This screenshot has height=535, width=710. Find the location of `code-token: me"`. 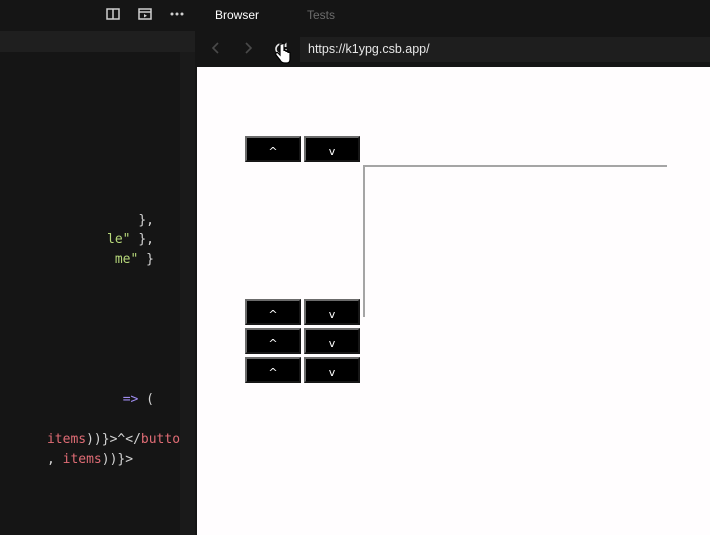

code-token: me" is located at coordinates (126, 259).